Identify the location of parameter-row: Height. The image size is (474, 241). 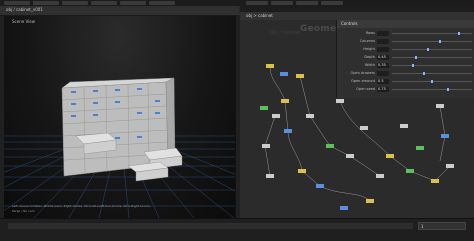
(405, 49).